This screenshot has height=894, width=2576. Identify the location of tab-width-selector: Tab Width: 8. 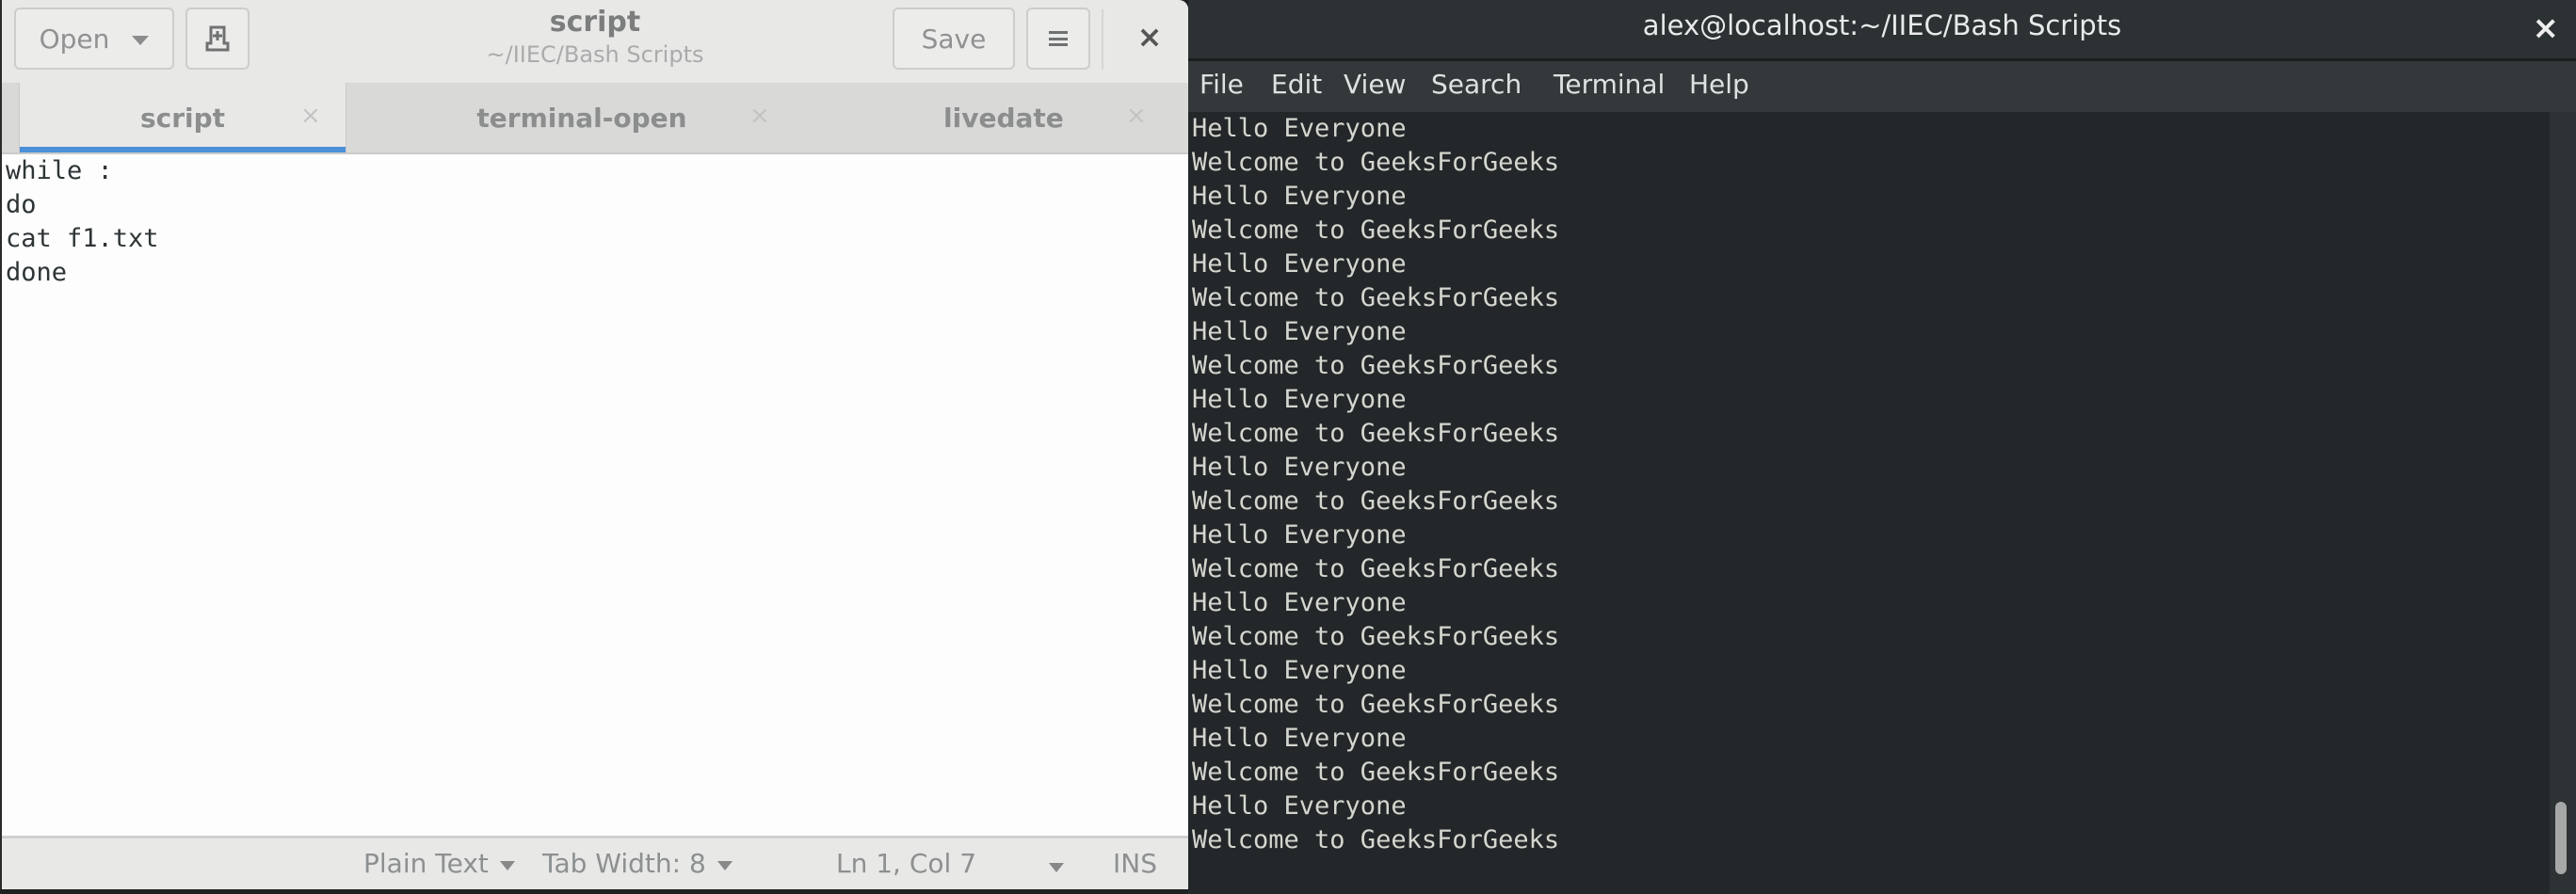
(637, 863).